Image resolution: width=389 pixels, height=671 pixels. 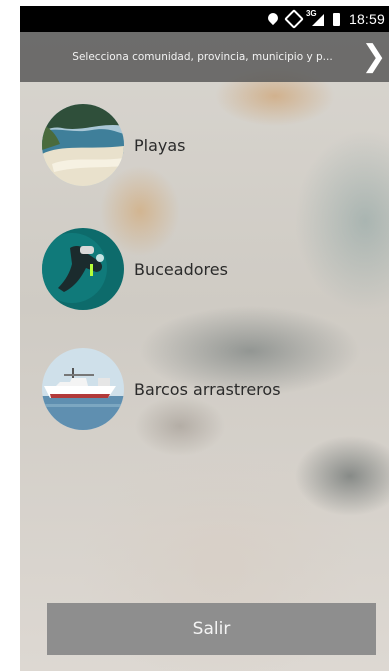 What do you see at coordinates (83, 269) in the screenshot?
I see `diver-thumbnail` at bounding box center [83, 269].